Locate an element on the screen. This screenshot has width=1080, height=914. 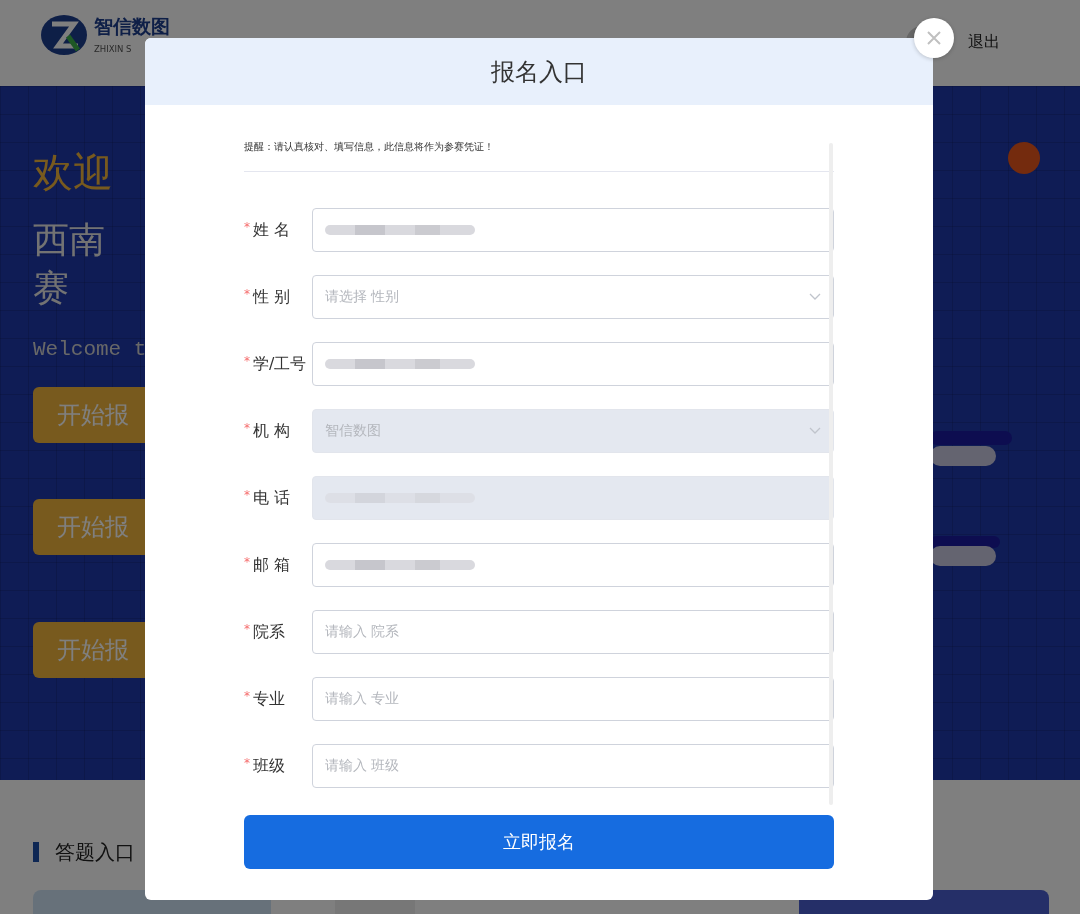
hero-title: 西南 is located at coordinates (69, 240).